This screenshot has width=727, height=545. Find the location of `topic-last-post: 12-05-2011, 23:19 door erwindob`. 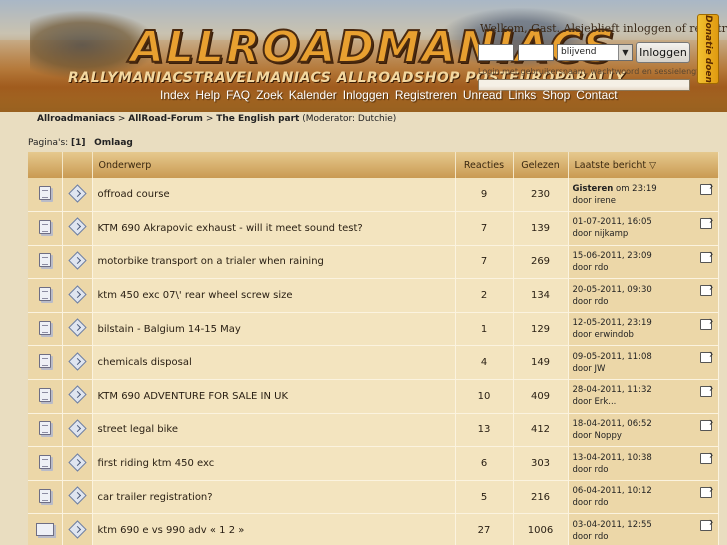

topic-last-post: 12-05-2011, 23:19 door erwindob is located at coordinates (643, 329).